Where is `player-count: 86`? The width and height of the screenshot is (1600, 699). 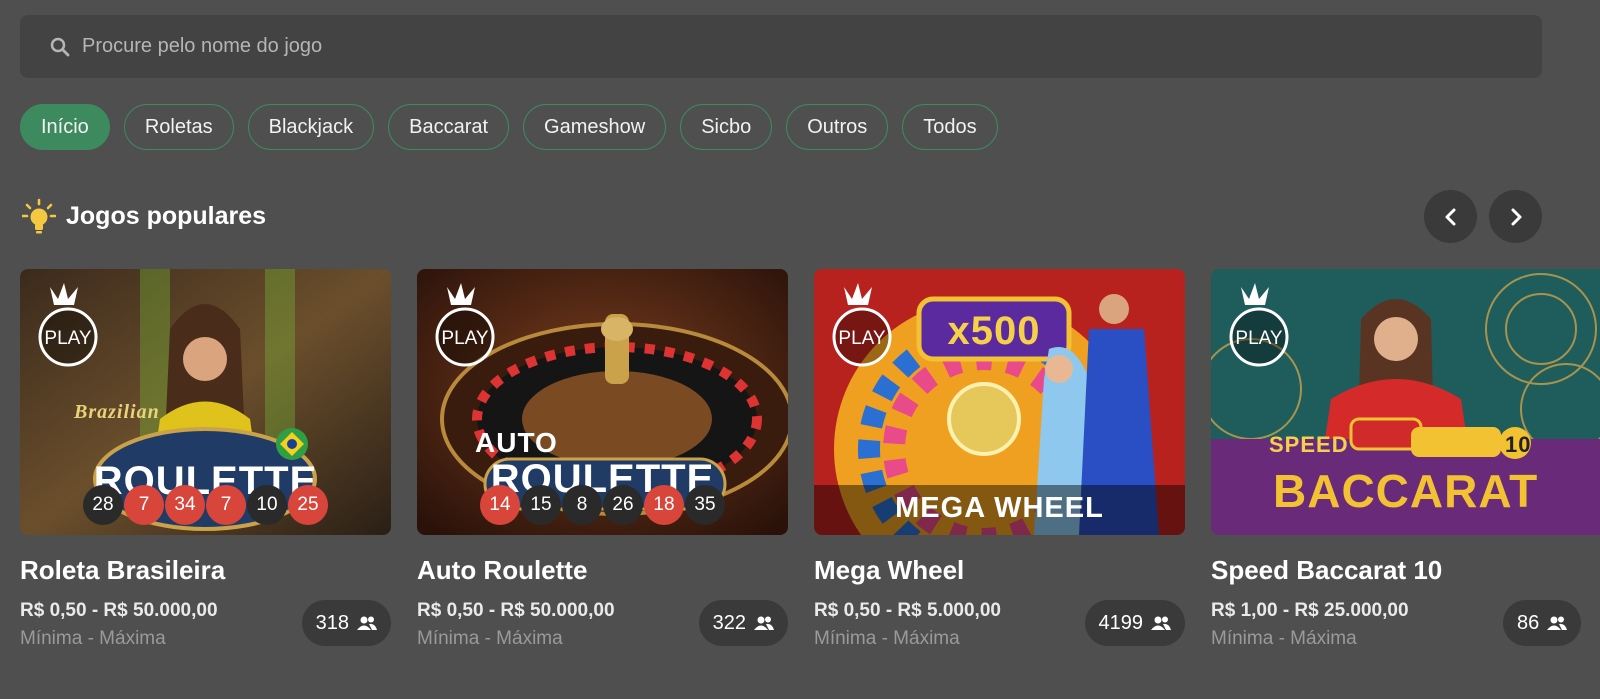
player-count: 86 is located at coordinates (1528, 622).